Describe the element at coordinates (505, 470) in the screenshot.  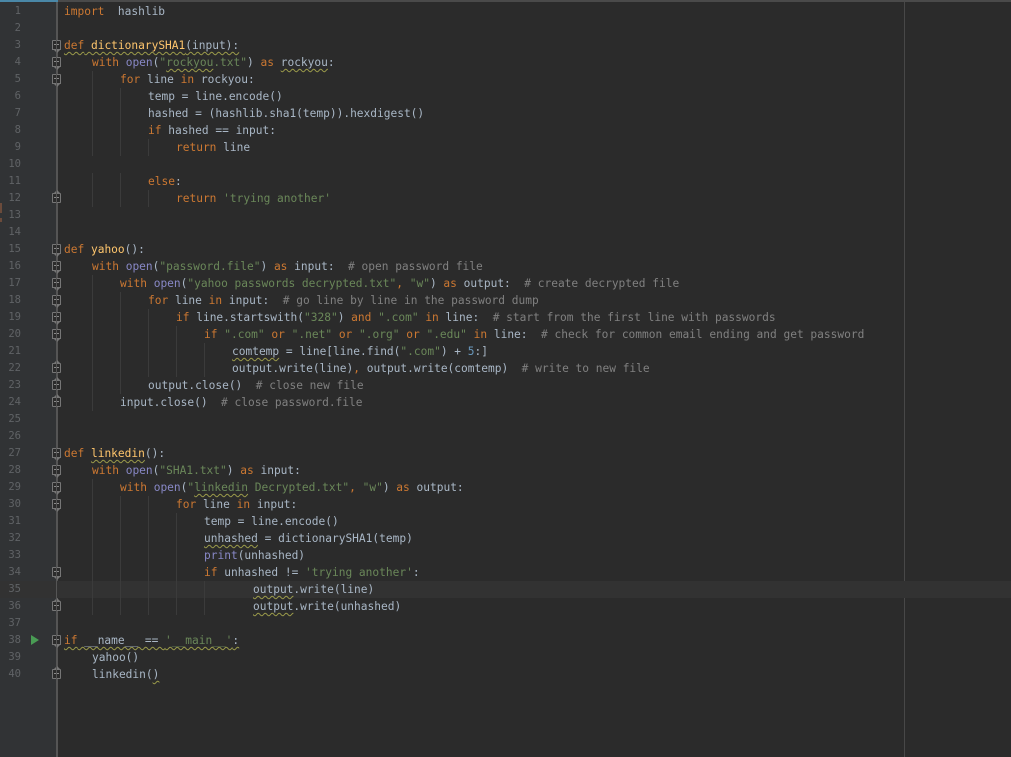
I see `code-line: 28 with open("SHA1.txt") as input:` at that location.